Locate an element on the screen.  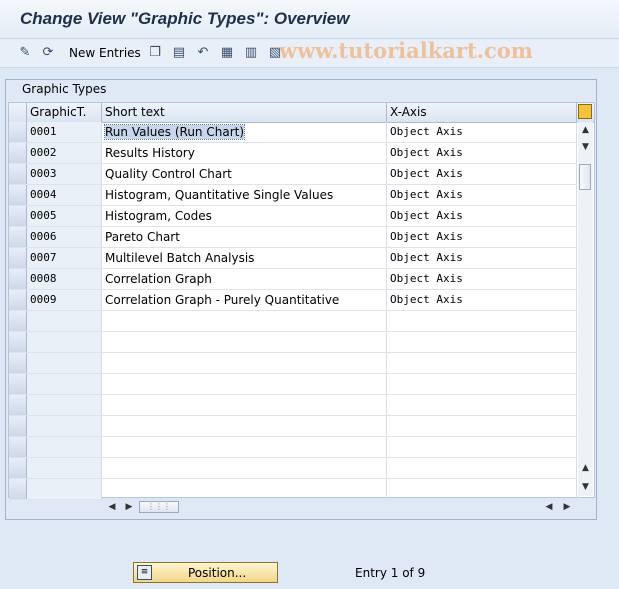
horizontal-scroll-thumb: ⋮⋮⋮ is located at coordinates (159, 507).